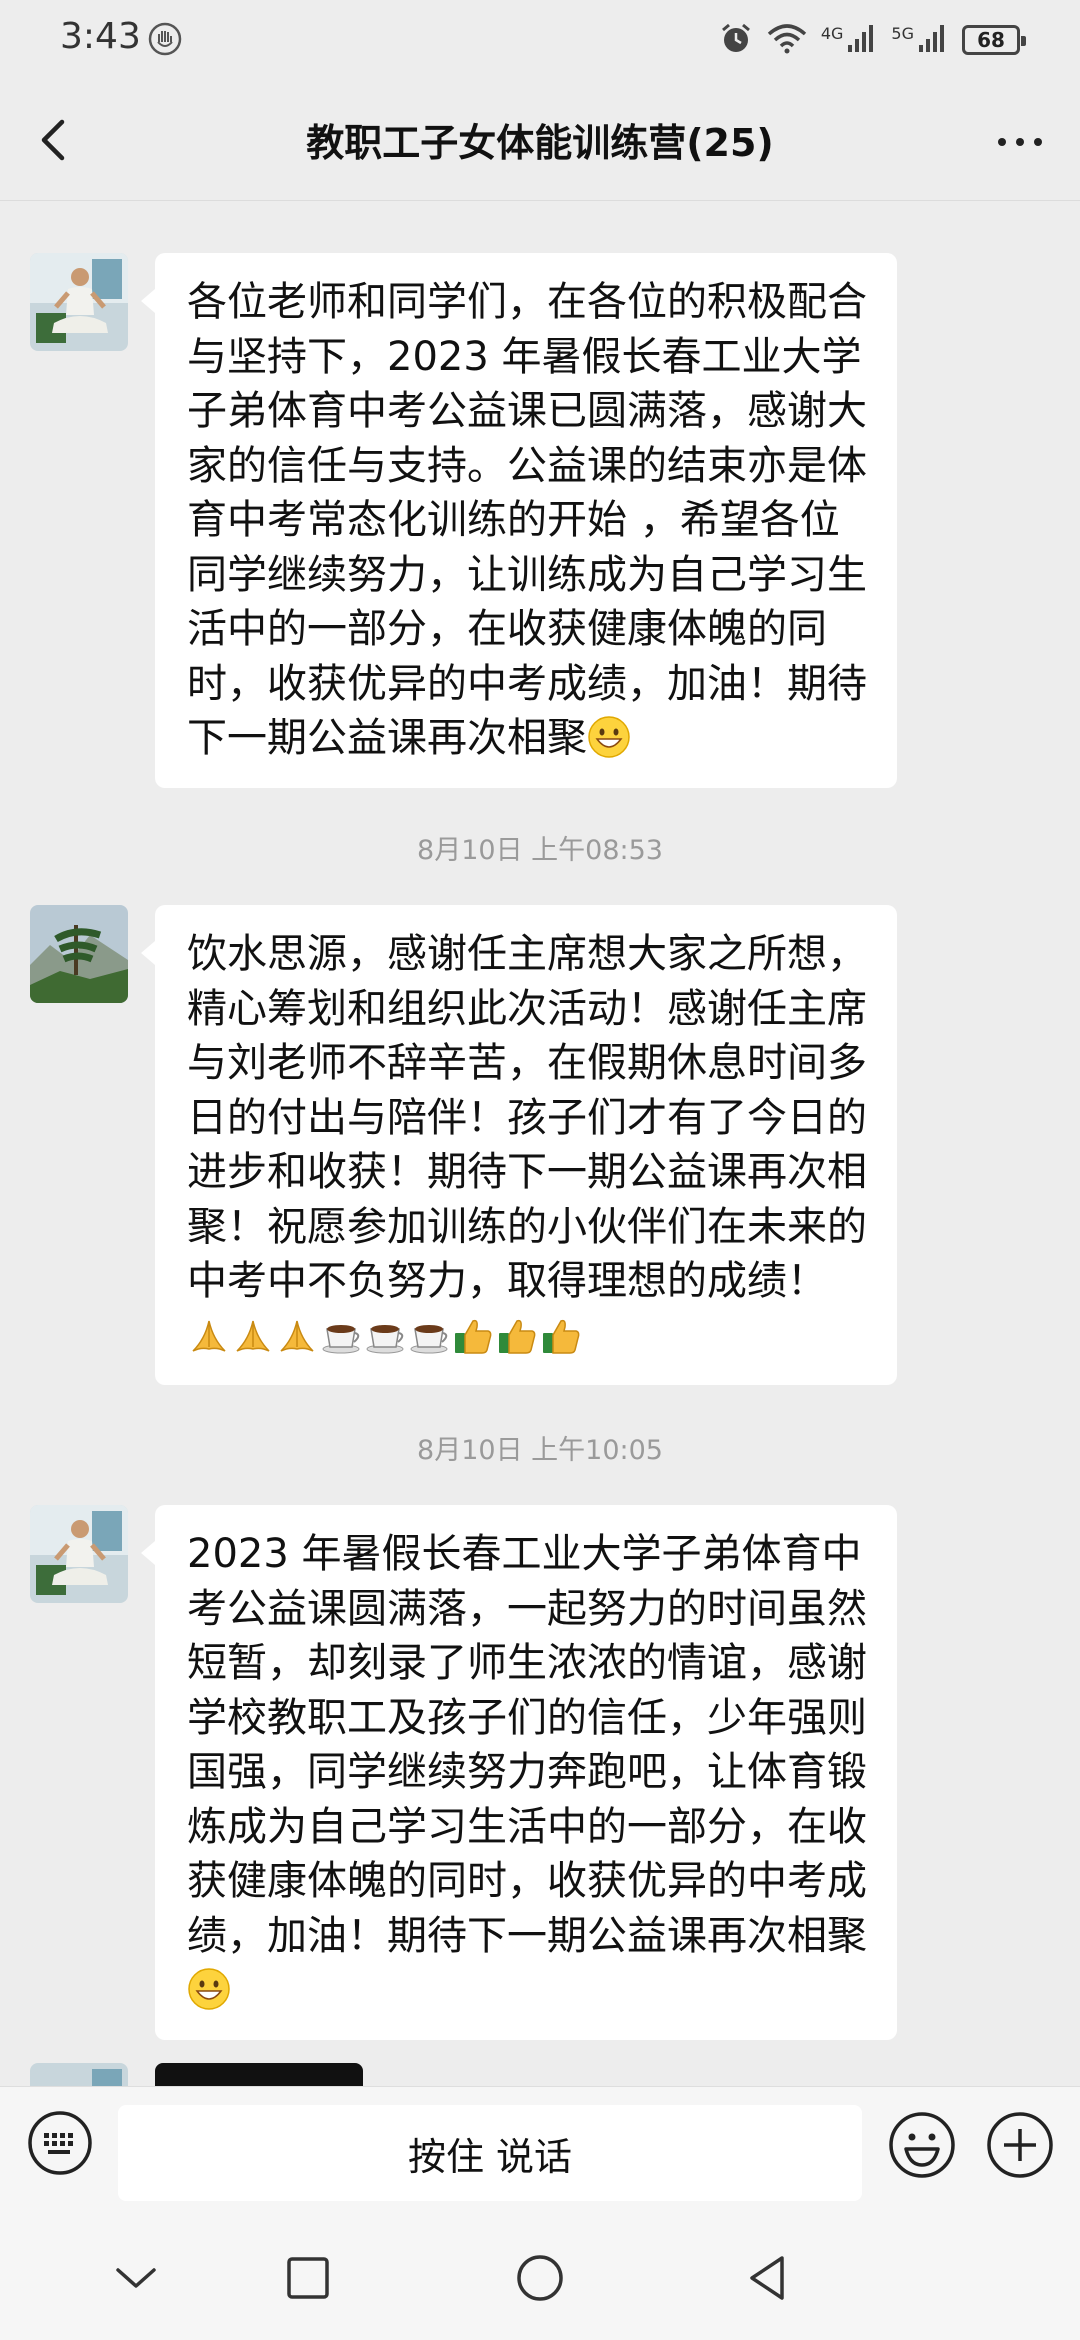 Image resolution: width=1080 pixels, height=2340 pixels. I want to click on nav-home-button, so click(540, 2278).